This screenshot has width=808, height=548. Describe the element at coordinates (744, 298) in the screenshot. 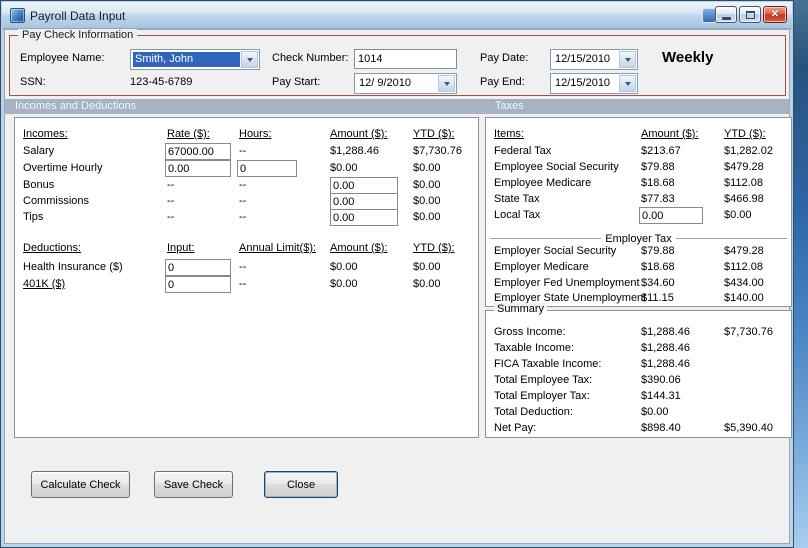

I see `tax-ytd: $140.00` at that location.